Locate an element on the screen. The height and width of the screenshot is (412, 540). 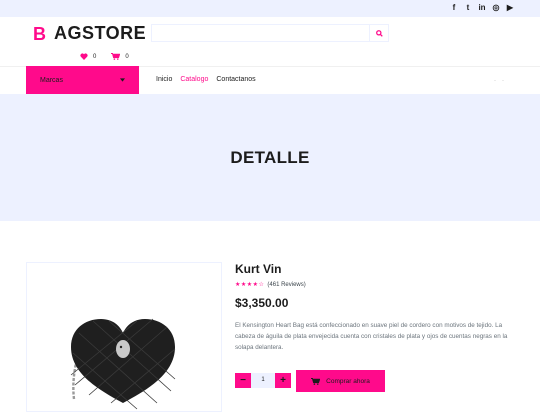
review-count: (461 Reviews) is located at coordinates (286, 284).